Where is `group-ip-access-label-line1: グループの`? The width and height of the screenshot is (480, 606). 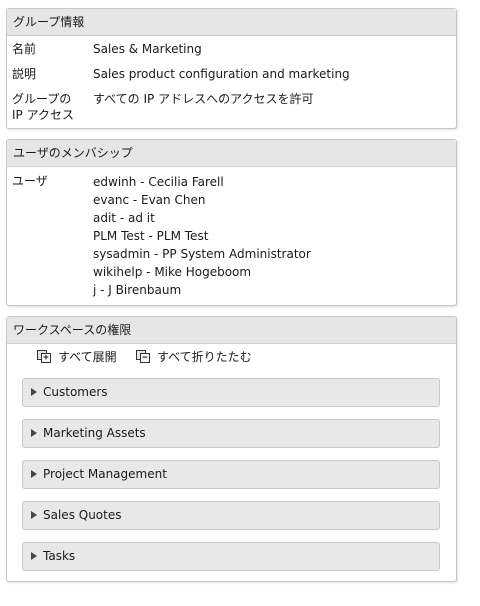 group-ip-access-label-line1: グループの is located at coordinates (42, 99).